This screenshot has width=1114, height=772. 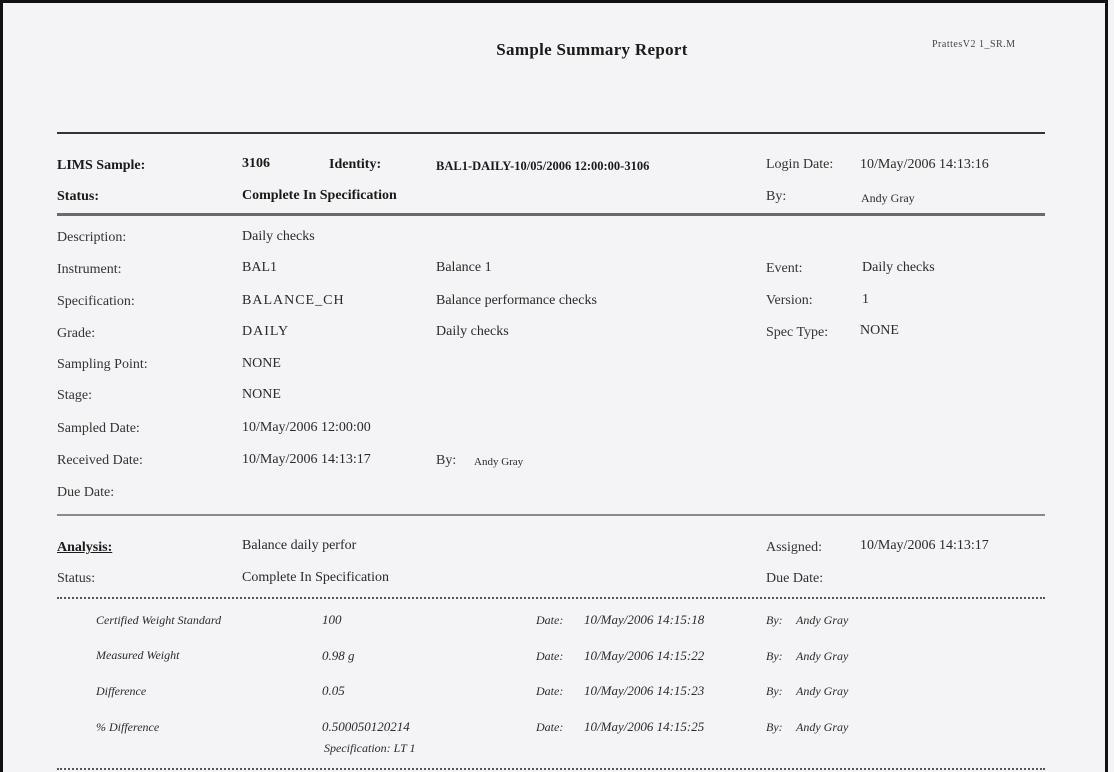 What do you see at coordinates (76, 333) in the screenshot?
I see `grade-label: Grade:` at bounding box center [76, 333].